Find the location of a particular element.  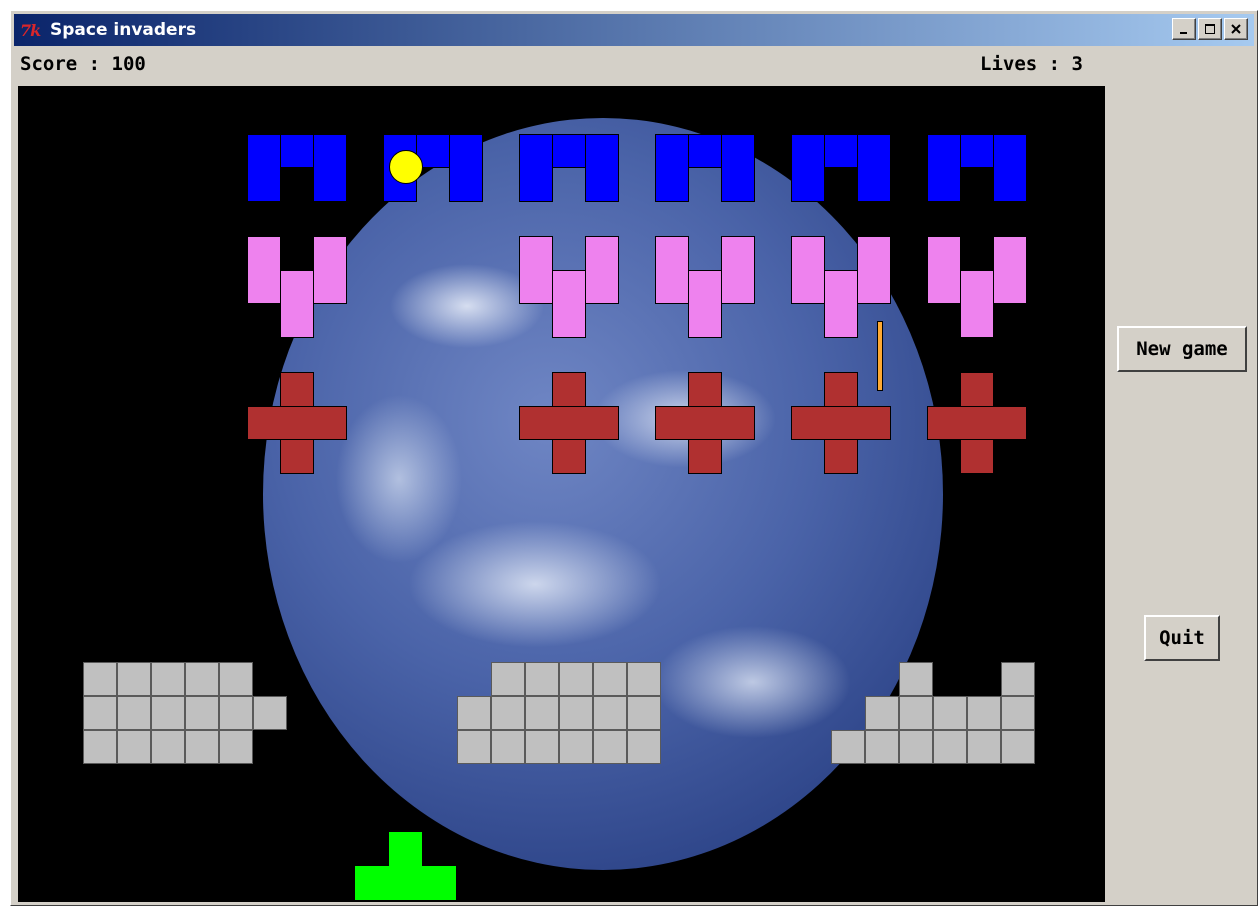

close-icon is located at coordinates (1236, 29).